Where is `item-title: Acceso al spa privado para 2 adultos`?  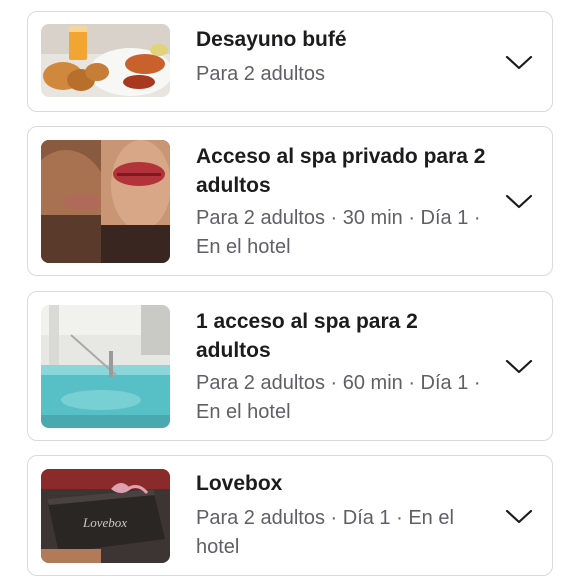
item-title: Acceso al spa privado para 2 adultos is located at coordinates (341, 171).